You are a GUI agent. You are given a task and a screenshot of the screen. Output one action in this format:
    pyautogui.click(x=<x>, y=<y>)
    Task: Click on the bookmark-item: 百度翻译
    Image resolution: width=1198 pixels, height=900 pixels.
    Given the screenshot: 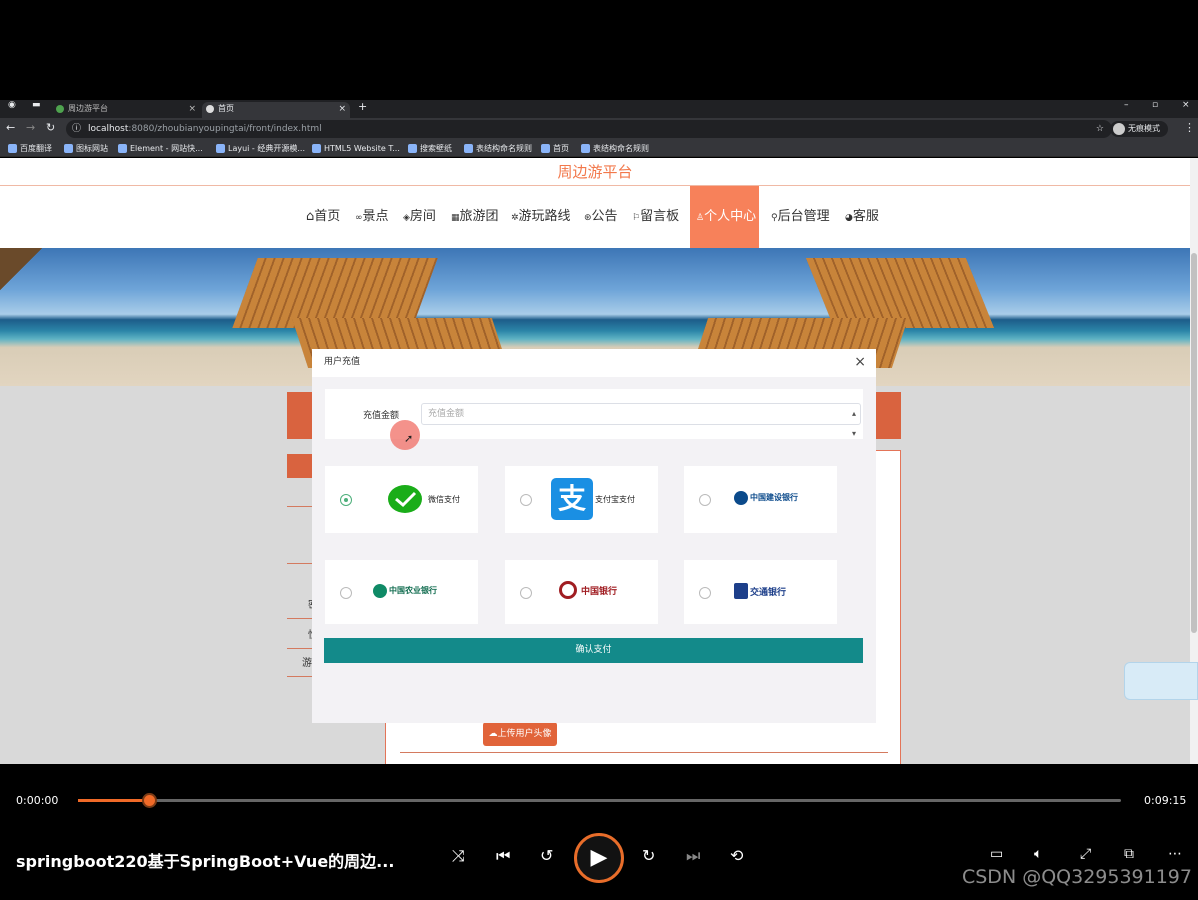 What is the action you would take?
    pyautogui.click(x=30, y=148)
    